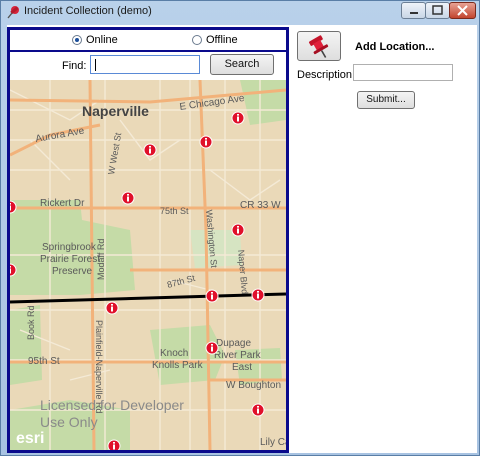 The width and height of the screenshot is (480, 456). Describe the element at coordinates (253, 385) in the screenshot. I see `map-label-boughton: W Boughton` at that location.